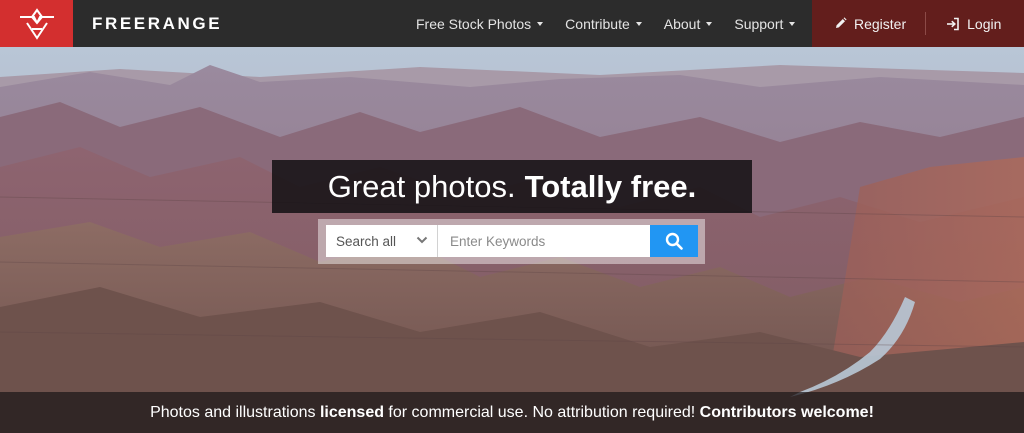 The height and width of the screenshot is (433, 1024). Describe the element at coordinates (953, 23) in the screenshot. I see `sign-in-icon` at that location.